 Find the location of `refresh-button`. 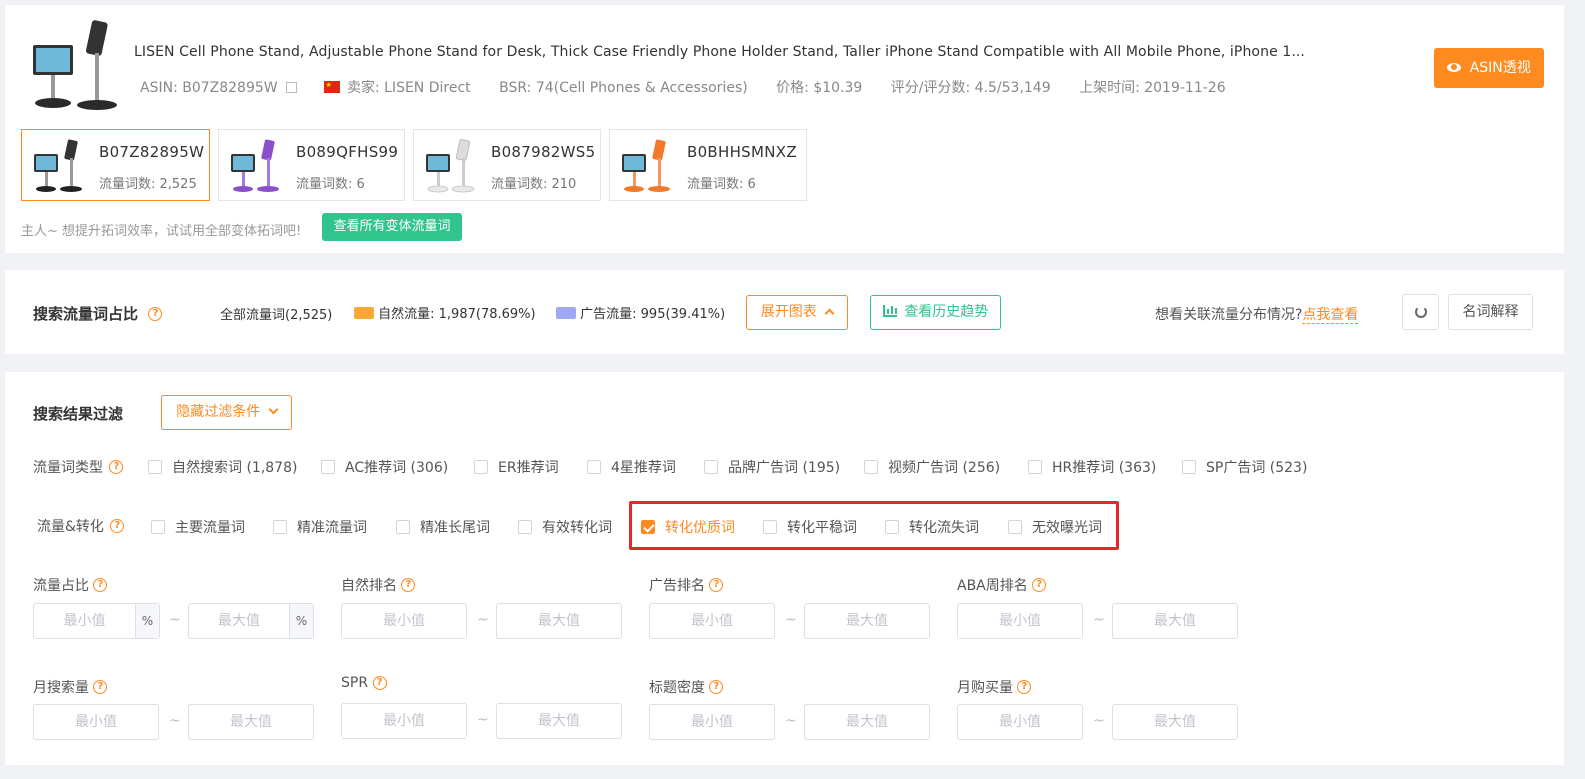

refresh-button is located at coordinates (1420, 312).